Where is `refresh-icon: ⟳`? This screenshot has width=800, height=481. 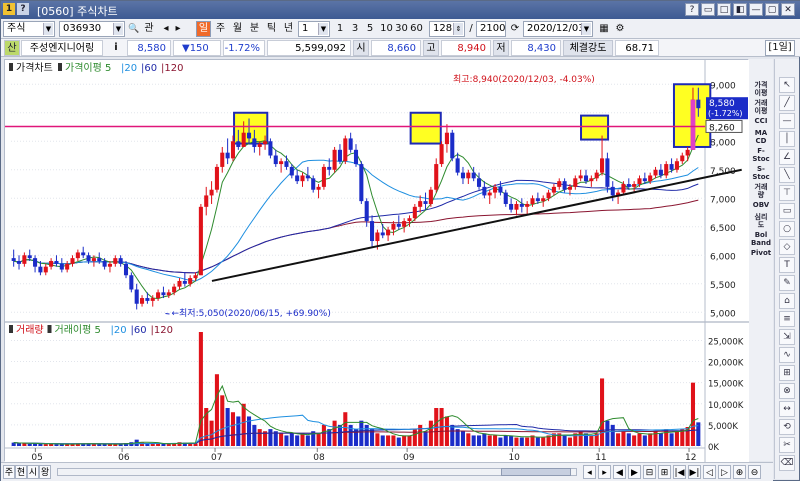
refresh-icon: ⟳ is located at coordinates (515, 29).